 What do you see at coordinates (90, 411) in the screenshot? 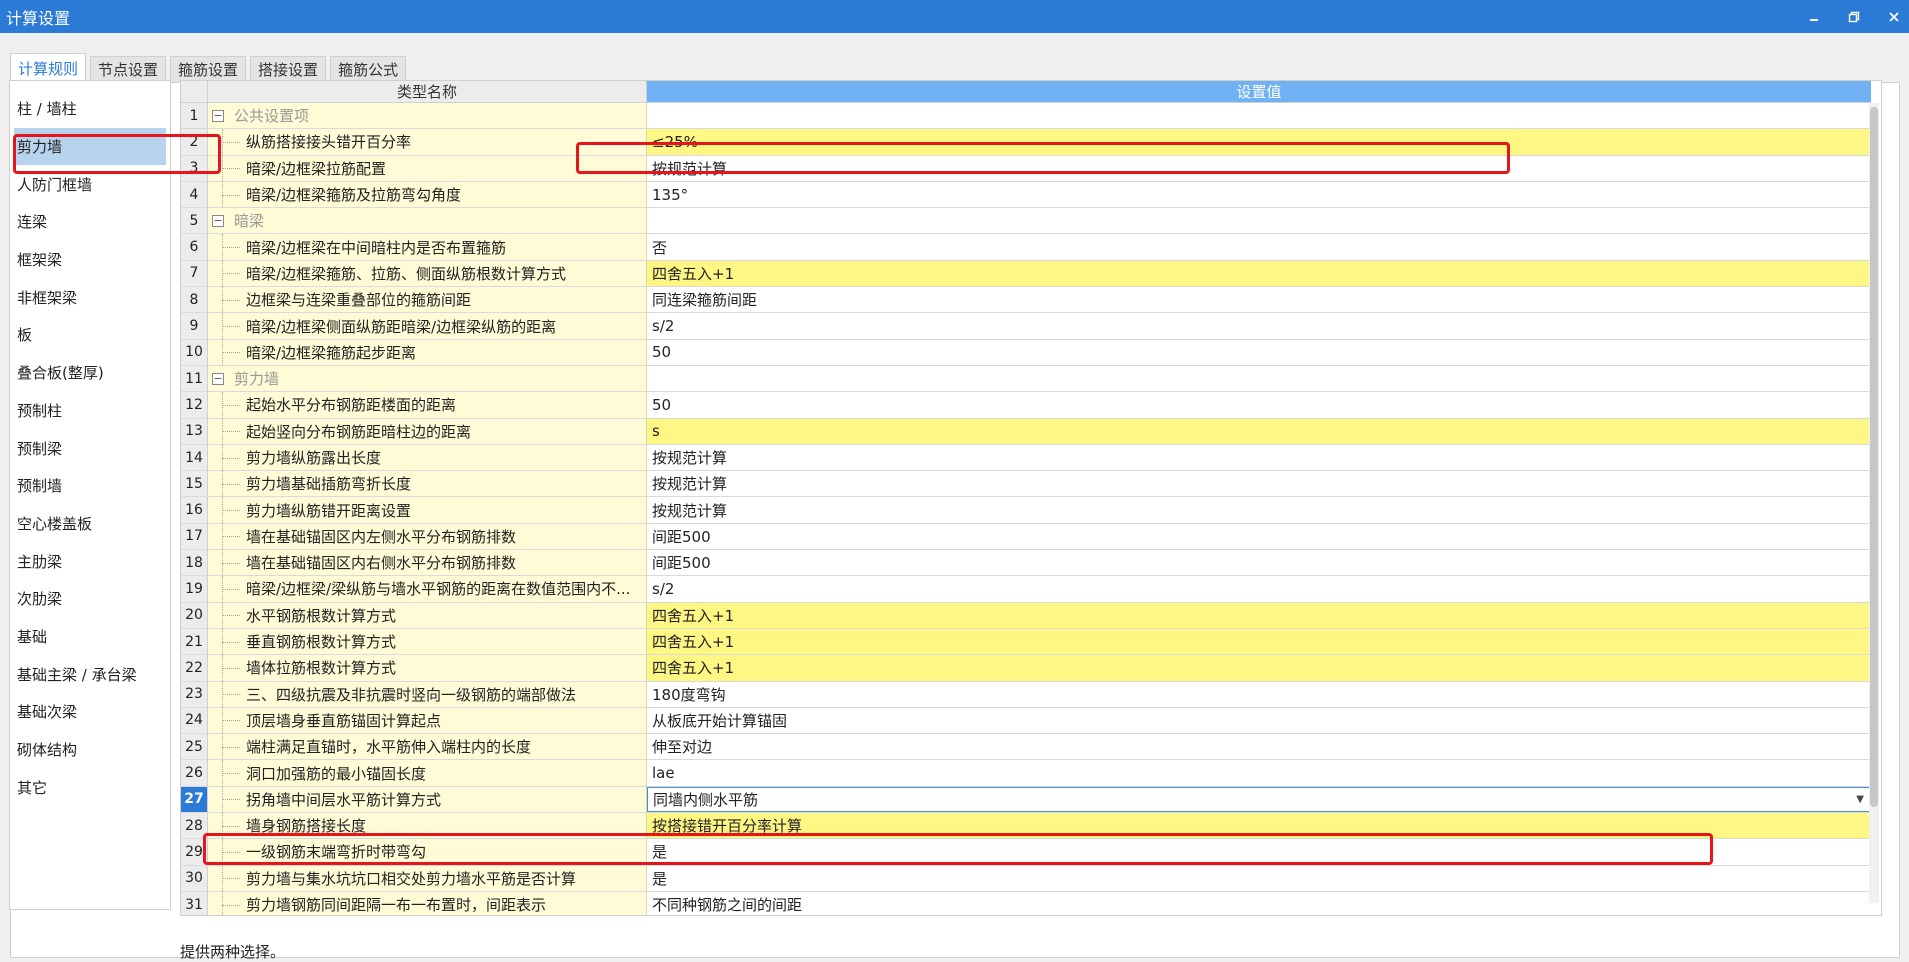
I see `sidebar-item: 预制柱` at bounding box center [90, 411].